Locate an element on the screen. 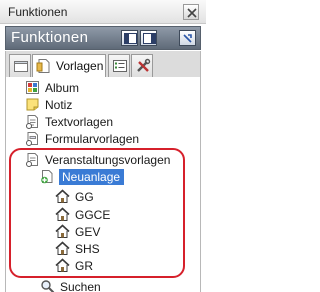 Image resolution: width=320 pixels, height=292 pixels. tab-vorlagen: Vorlagen is located at coordinates (69, 66).